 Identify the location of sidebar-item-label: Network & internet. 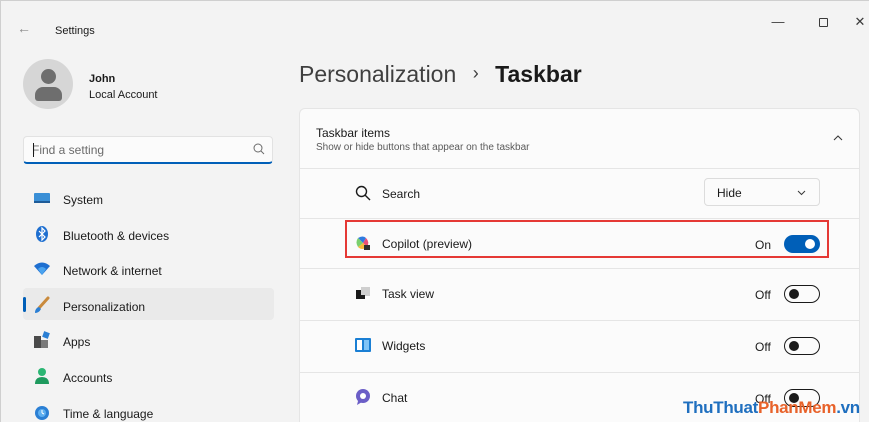
(112, 271).